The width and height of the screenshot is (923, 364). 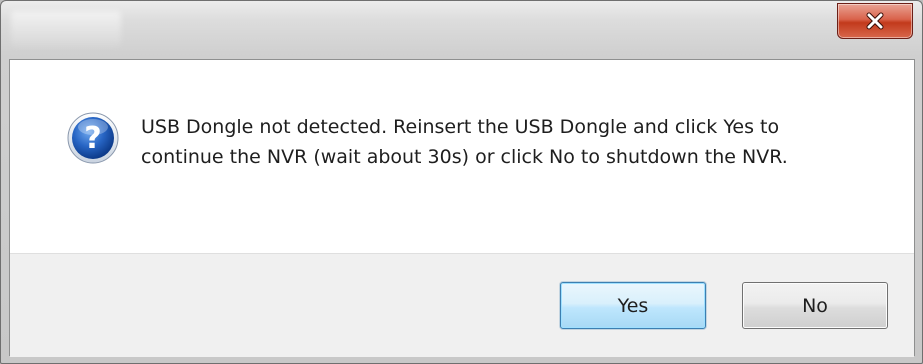 I want to click on no-button: No, so click(x=815, y=305).